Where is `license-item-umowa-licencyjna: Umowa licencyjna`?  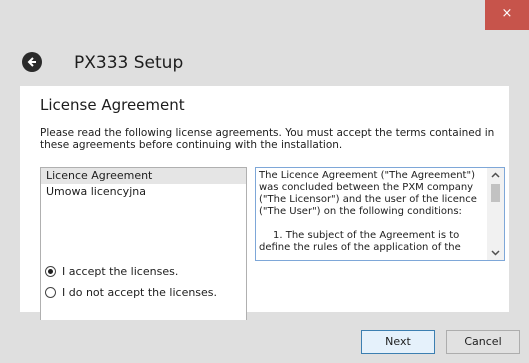
license-item-umowa-licencyjna: Umowa licencyjna is located at coordinates (143, 192).